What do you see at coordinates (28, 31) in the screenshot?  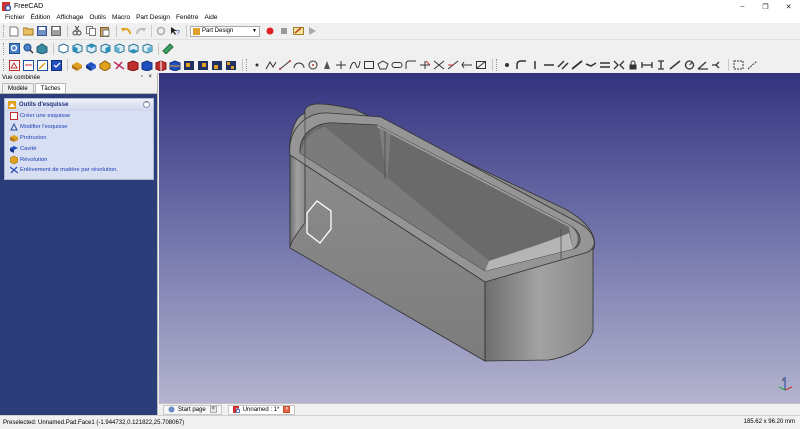 I see `open-icon` at bounding box center [28, 31].